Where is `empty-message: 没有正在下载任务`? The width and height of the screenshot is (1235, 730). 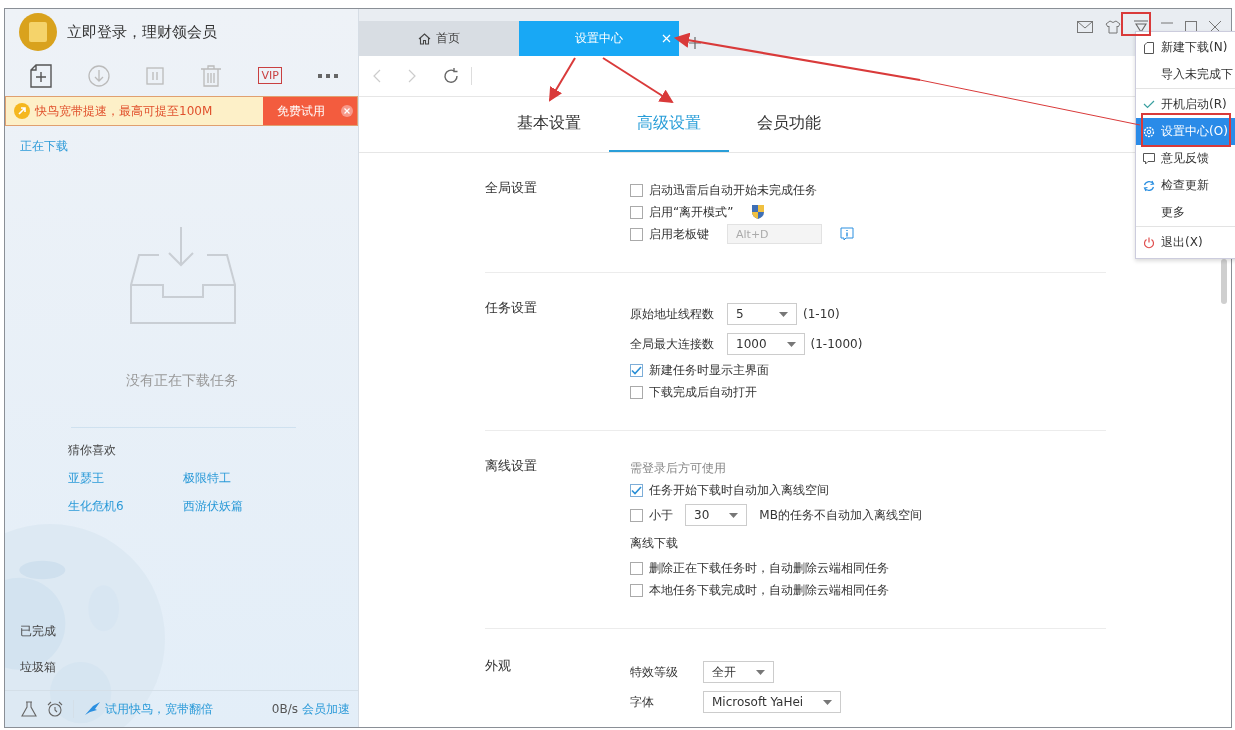 empty-message: 没有正在下载任务 is located at coordinates (181, 381).